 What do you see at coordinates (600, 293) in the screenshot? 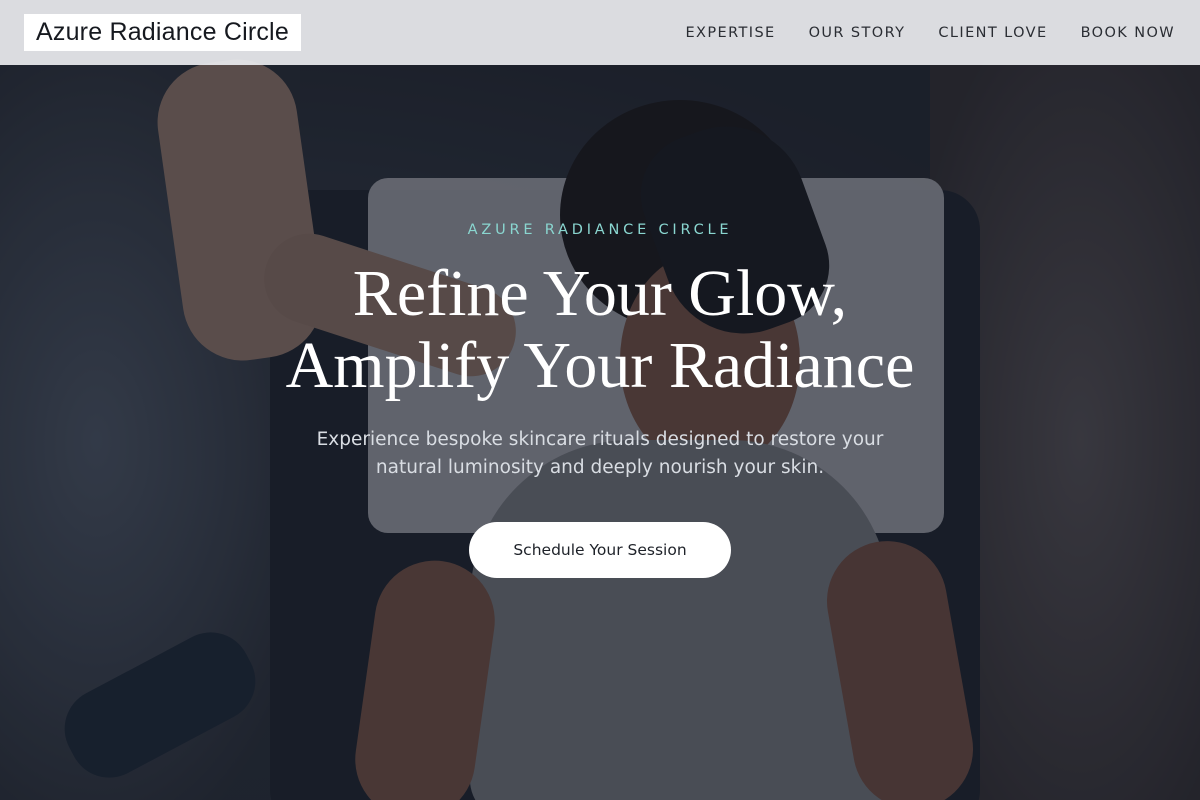
I see `headline-line-1: Refine Your Glow,` at bounding box center [600, 293].